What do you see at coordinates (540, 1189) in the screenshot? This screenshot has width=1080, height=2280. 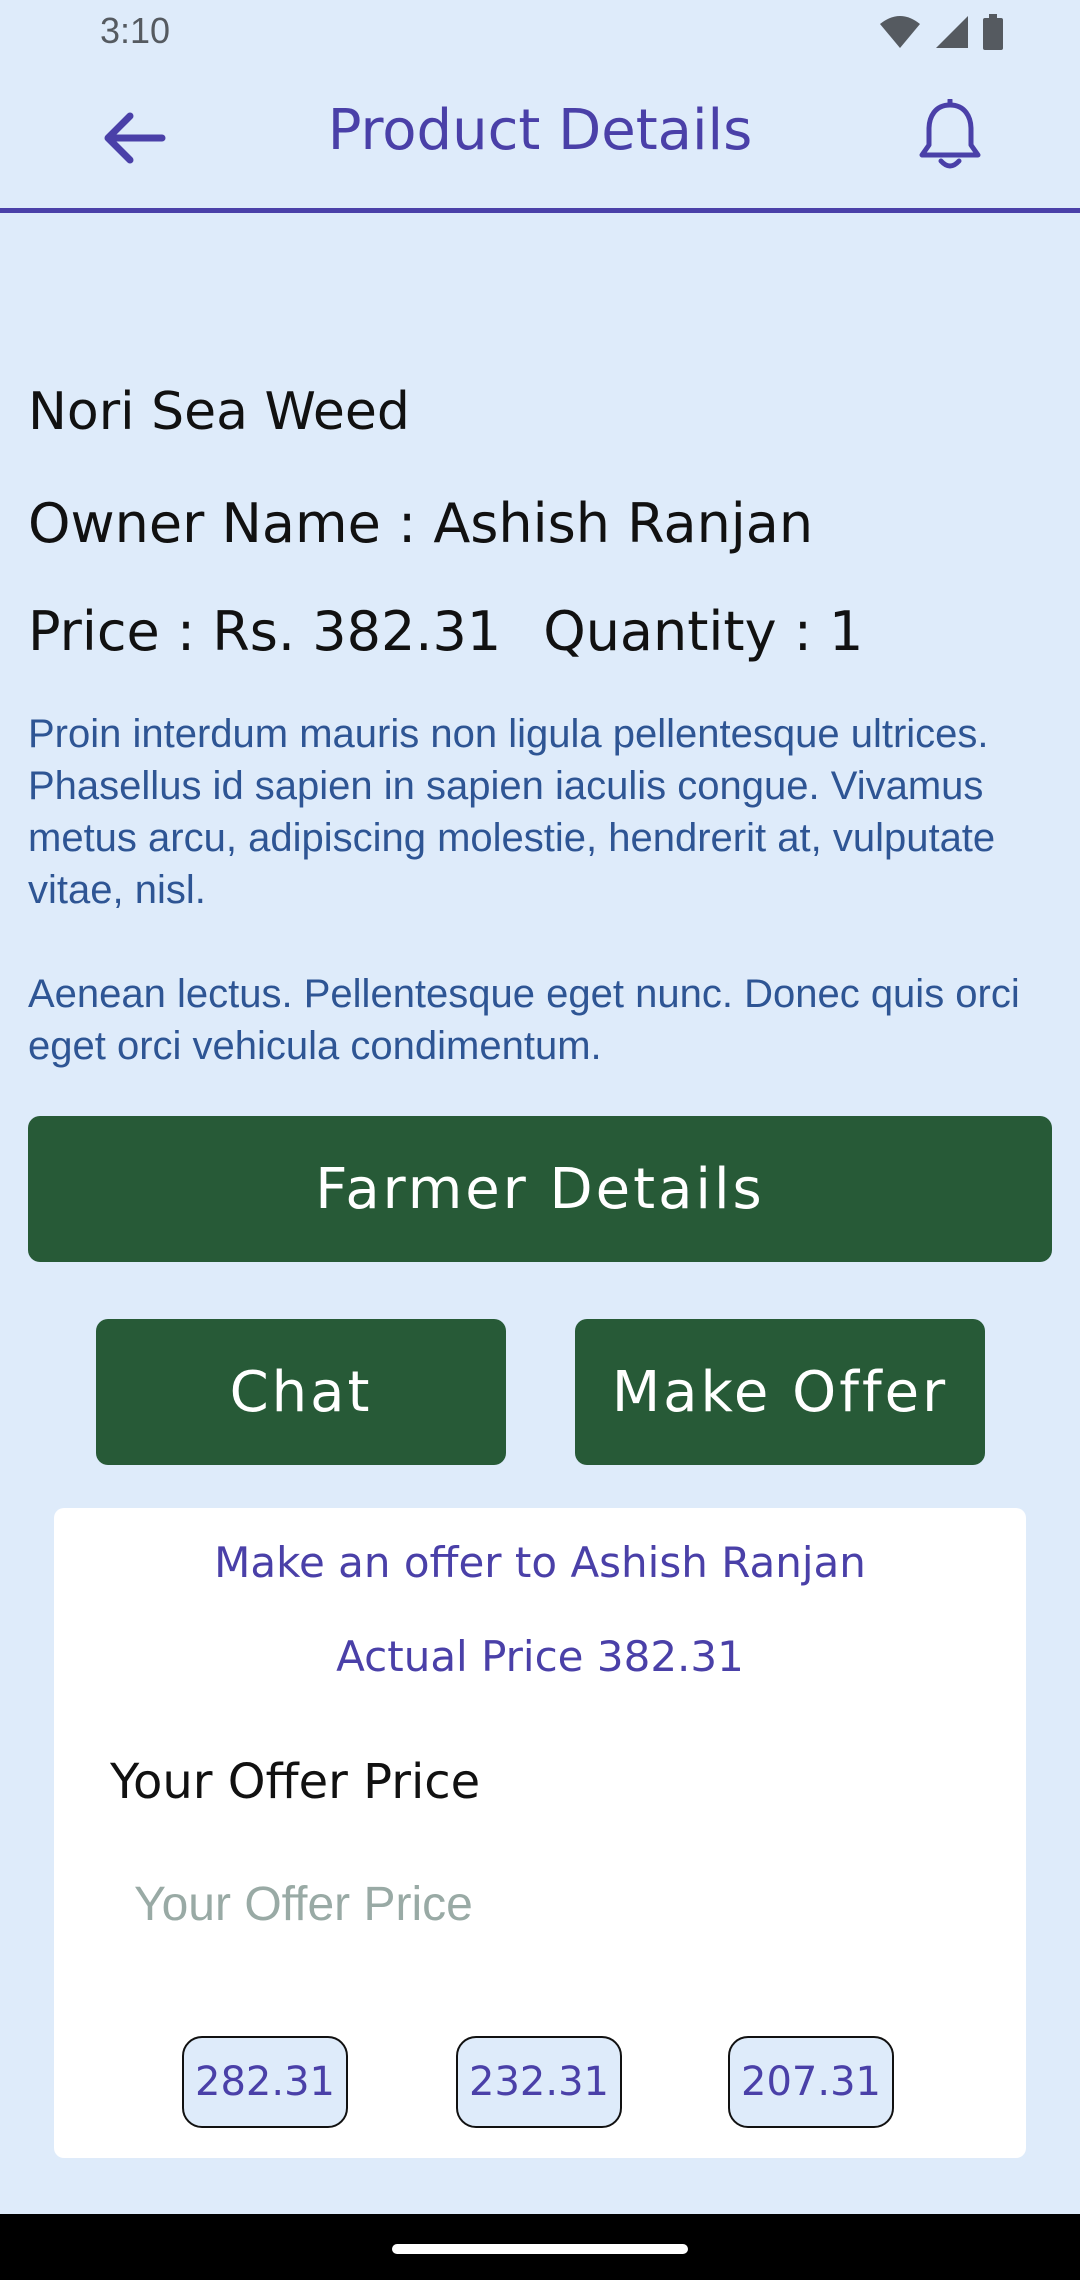 I see `farmer-details-button: Farmer Details` at bounding box center [540, 1189].